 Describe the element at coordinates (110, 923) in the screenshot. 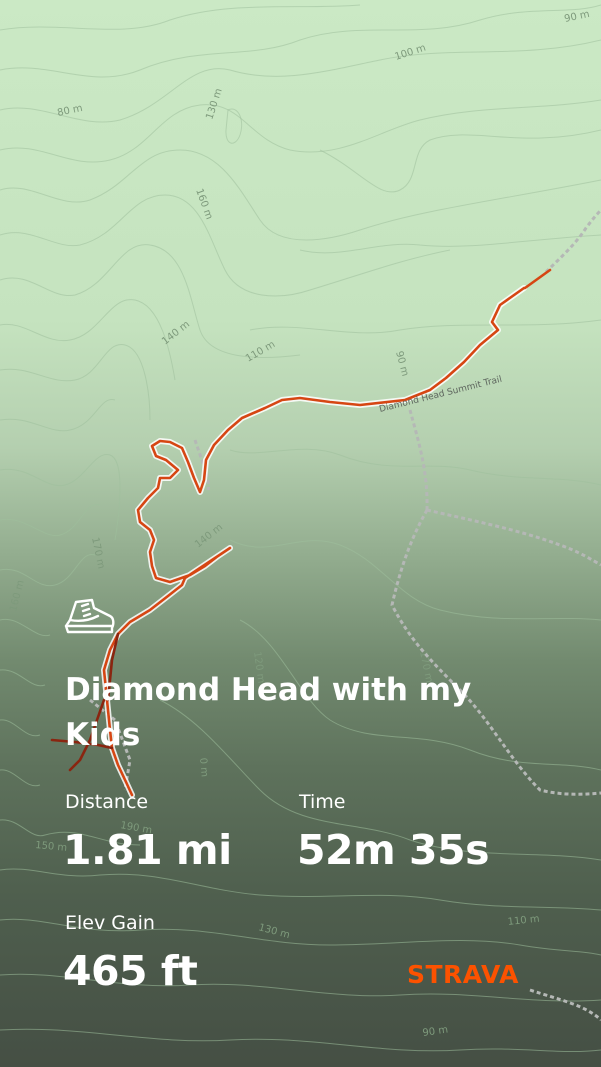

I see `elev-gain-label: Elev Gain` at that location.